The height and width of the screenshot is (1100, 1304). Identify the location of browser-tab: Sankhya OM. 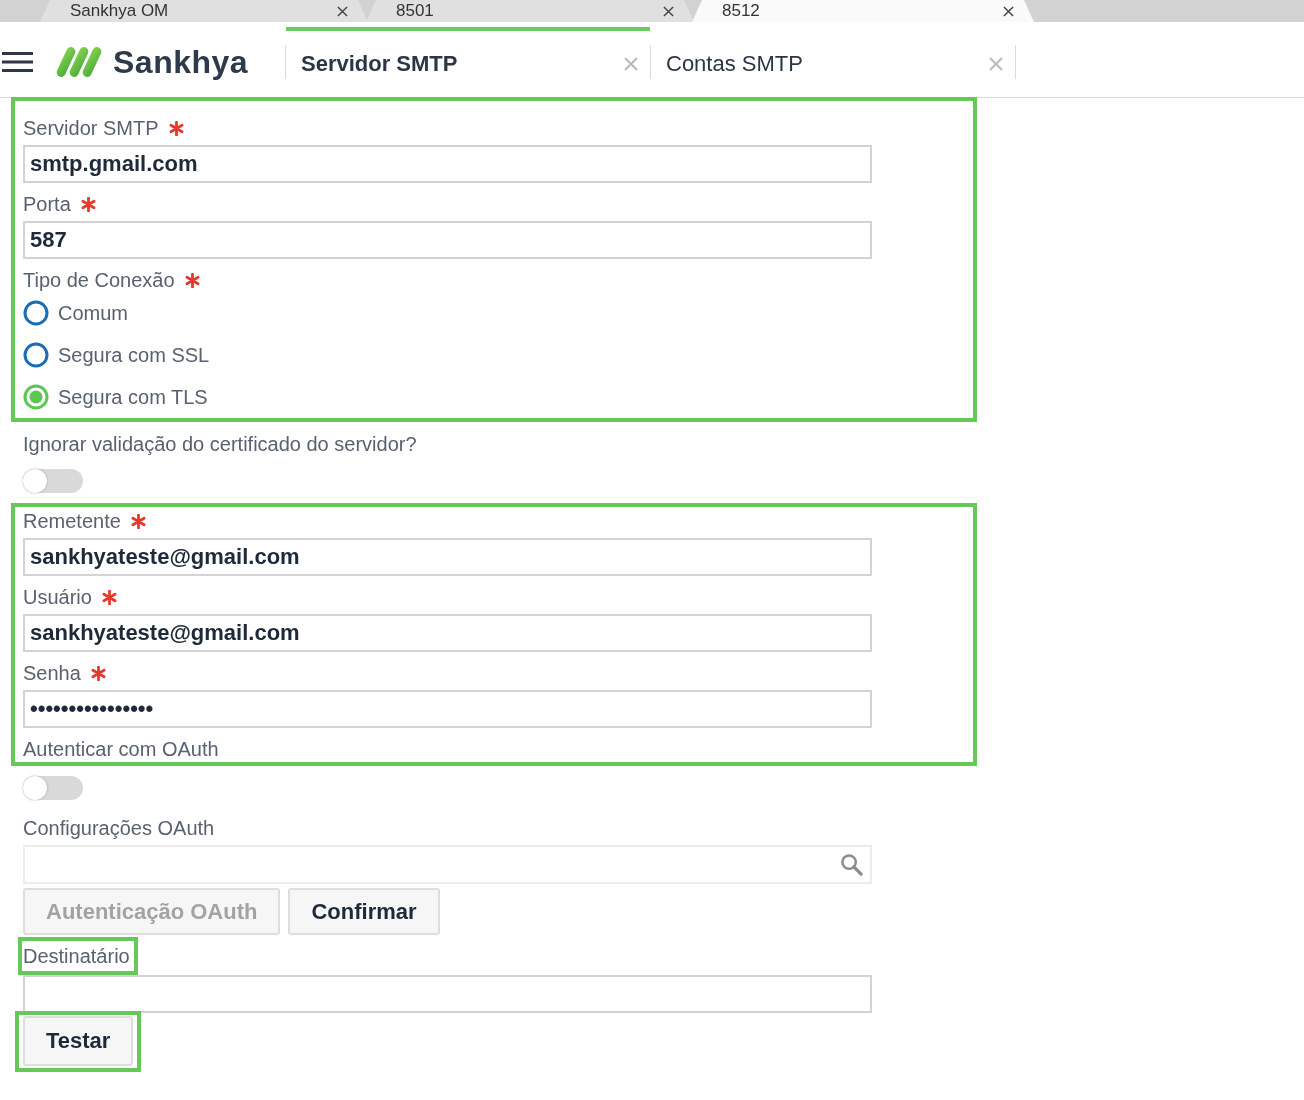
(204, 11).